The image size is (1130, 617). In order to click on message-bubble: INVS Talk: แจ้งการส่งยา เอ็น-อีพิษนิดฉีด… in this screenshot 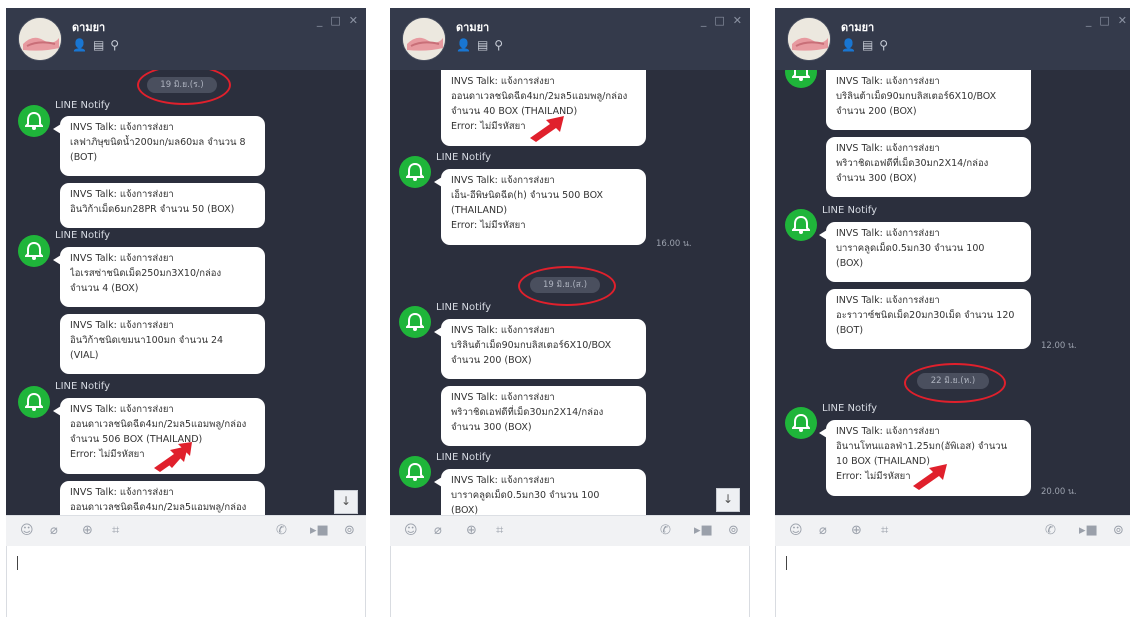, I will do `click(543, 207)`.